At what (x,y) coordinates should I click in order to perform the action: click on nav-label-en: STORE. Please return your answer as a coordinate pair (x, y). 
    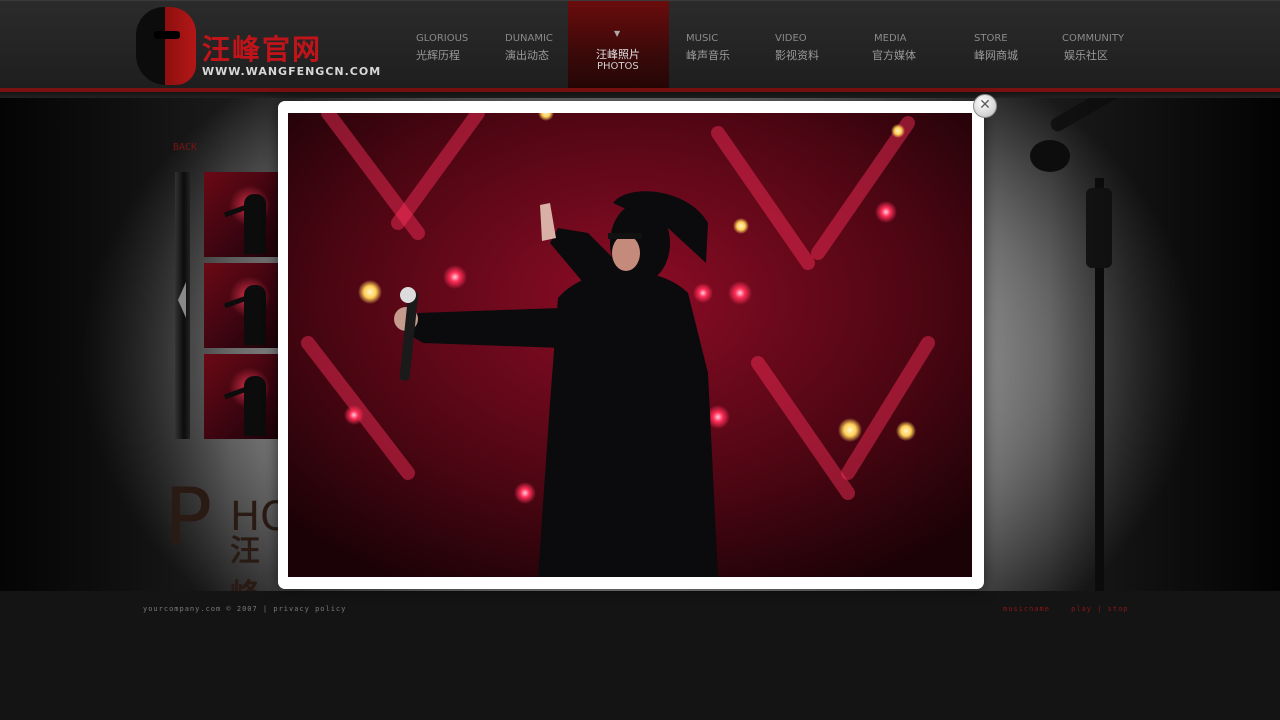
    Looking at the image, I should click on (991, 38).